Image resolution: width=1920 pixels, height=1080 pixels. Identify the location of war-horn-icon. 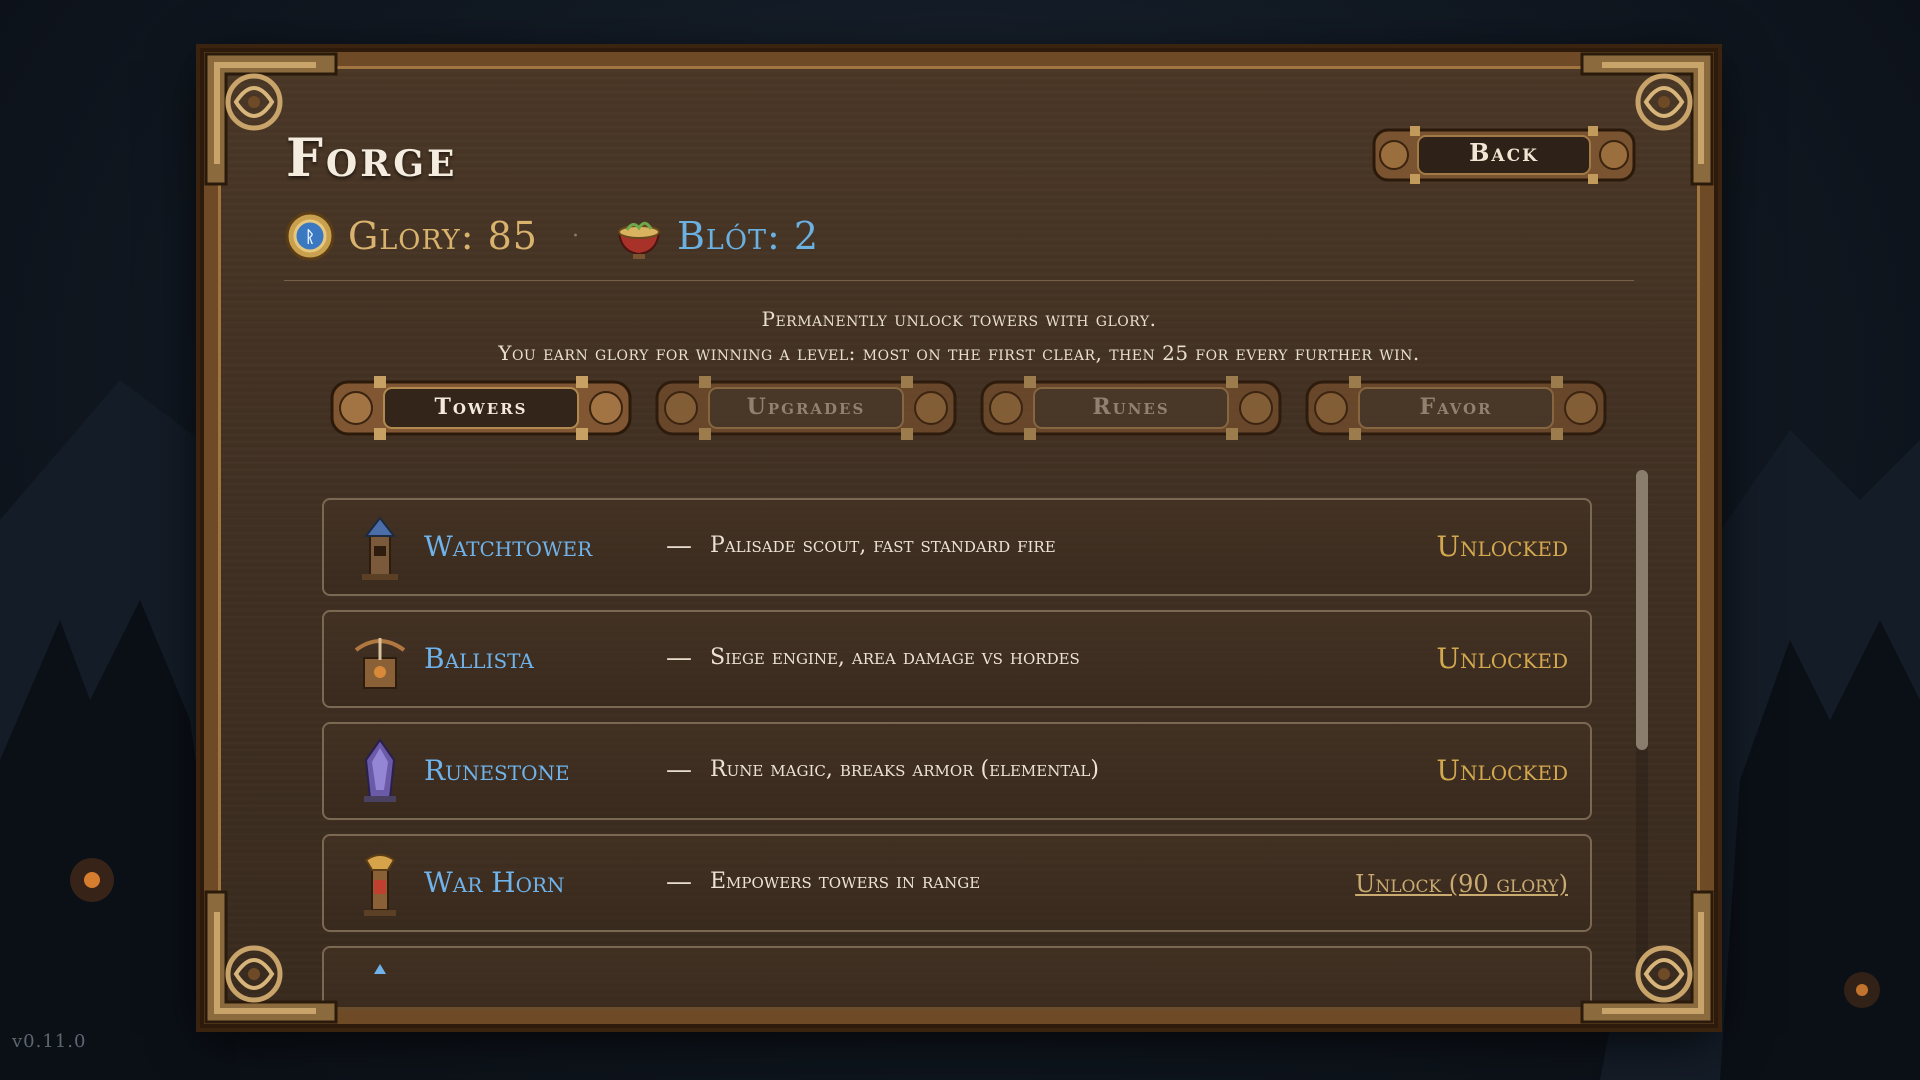
(380, 885).